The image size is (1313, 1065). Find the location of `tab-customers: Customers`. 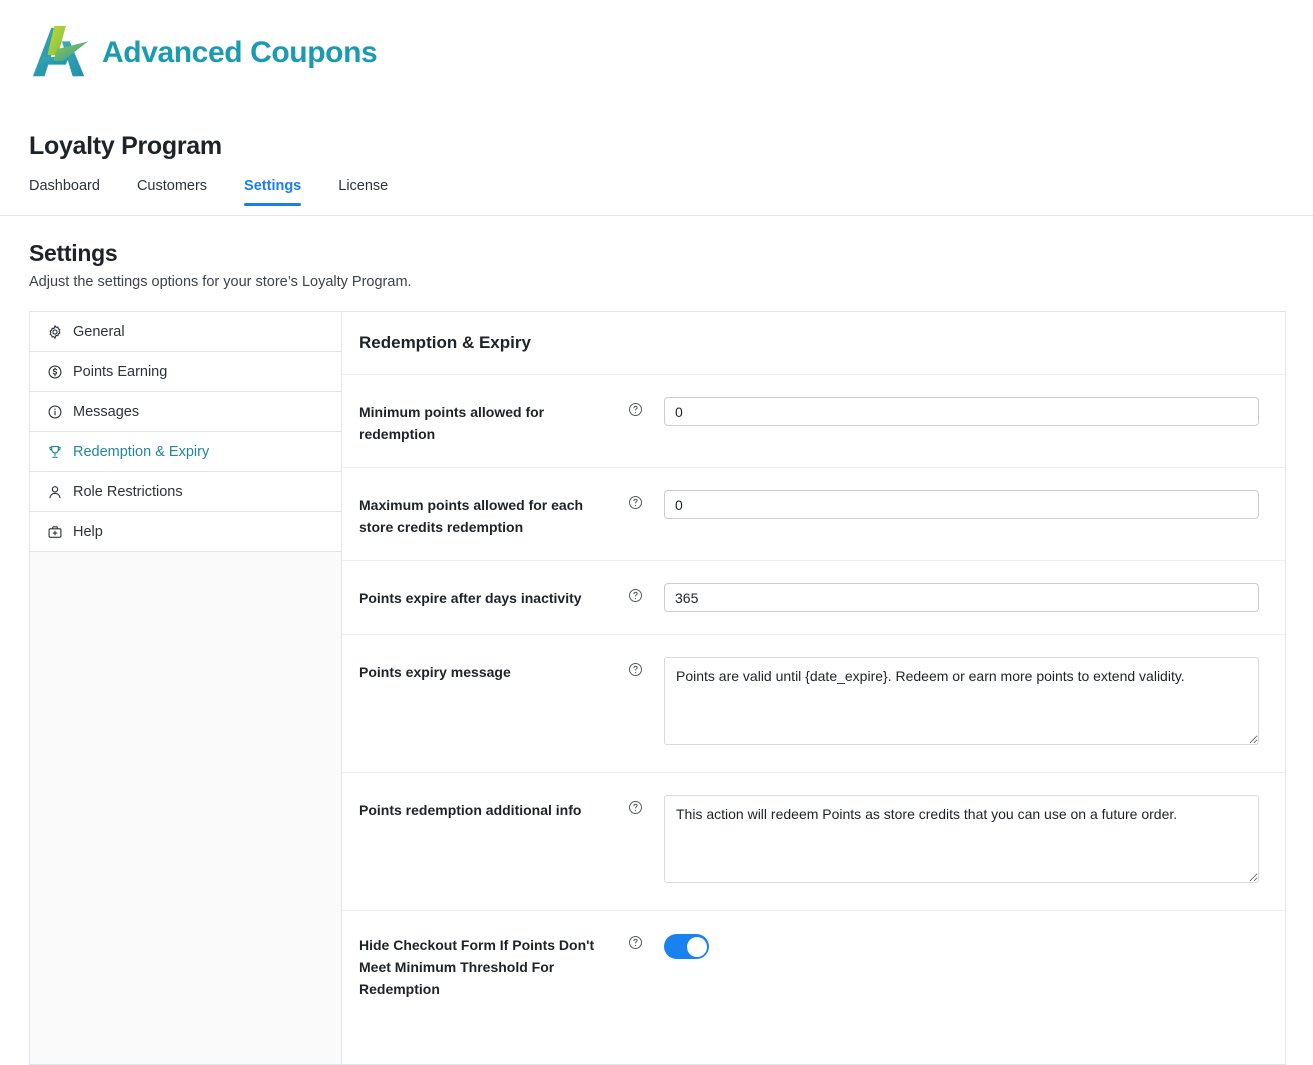

tab-customers: Customers is located at coordinates (172, 192).